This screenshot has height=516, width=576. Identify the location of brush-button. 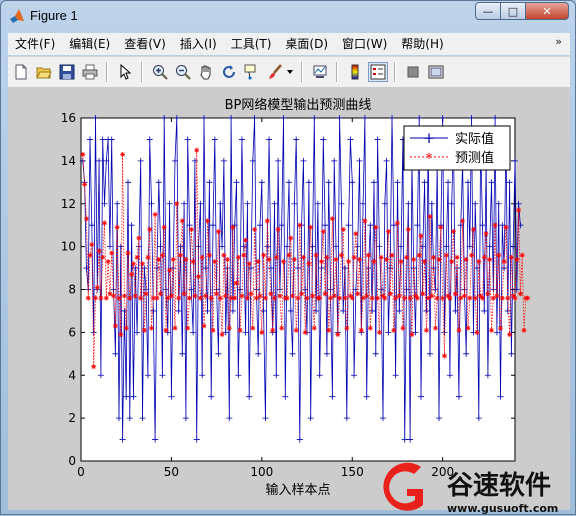
(275, 72).